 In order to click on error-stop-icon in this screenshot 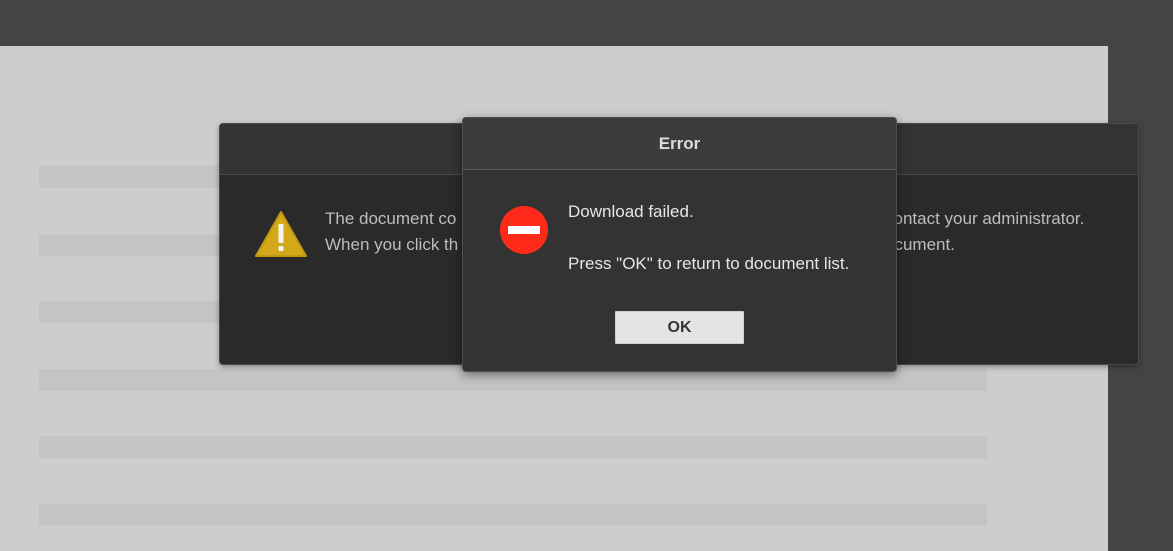, I will do `click(524, 230)`.